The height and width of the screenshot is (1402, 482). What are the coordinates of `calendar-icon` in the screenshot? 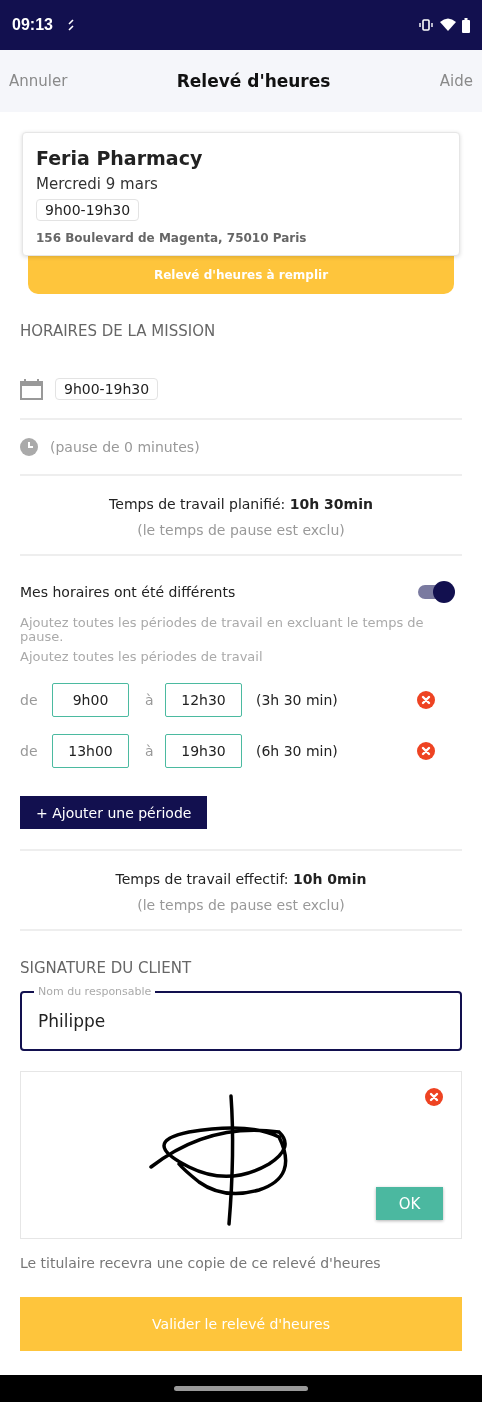 It's located at (31, 389).